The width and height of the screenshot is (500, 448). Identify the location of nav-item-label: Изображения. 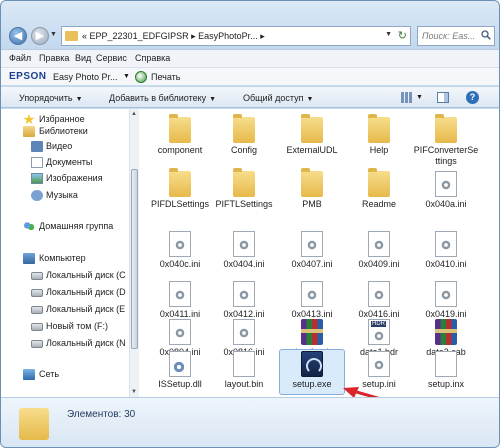
(74, 178).